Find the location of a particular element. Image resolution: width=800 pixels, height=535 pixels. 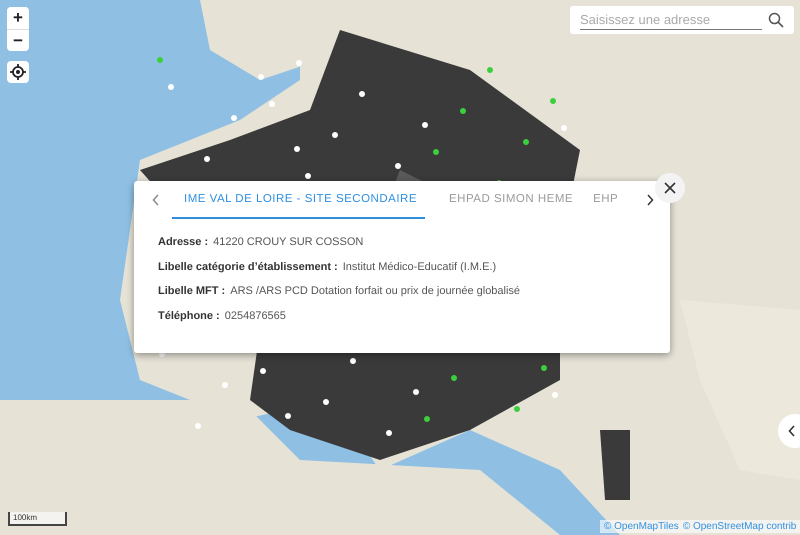

field-label: Libelle catégorie d’établissement : is located at coordinates (248, 267).